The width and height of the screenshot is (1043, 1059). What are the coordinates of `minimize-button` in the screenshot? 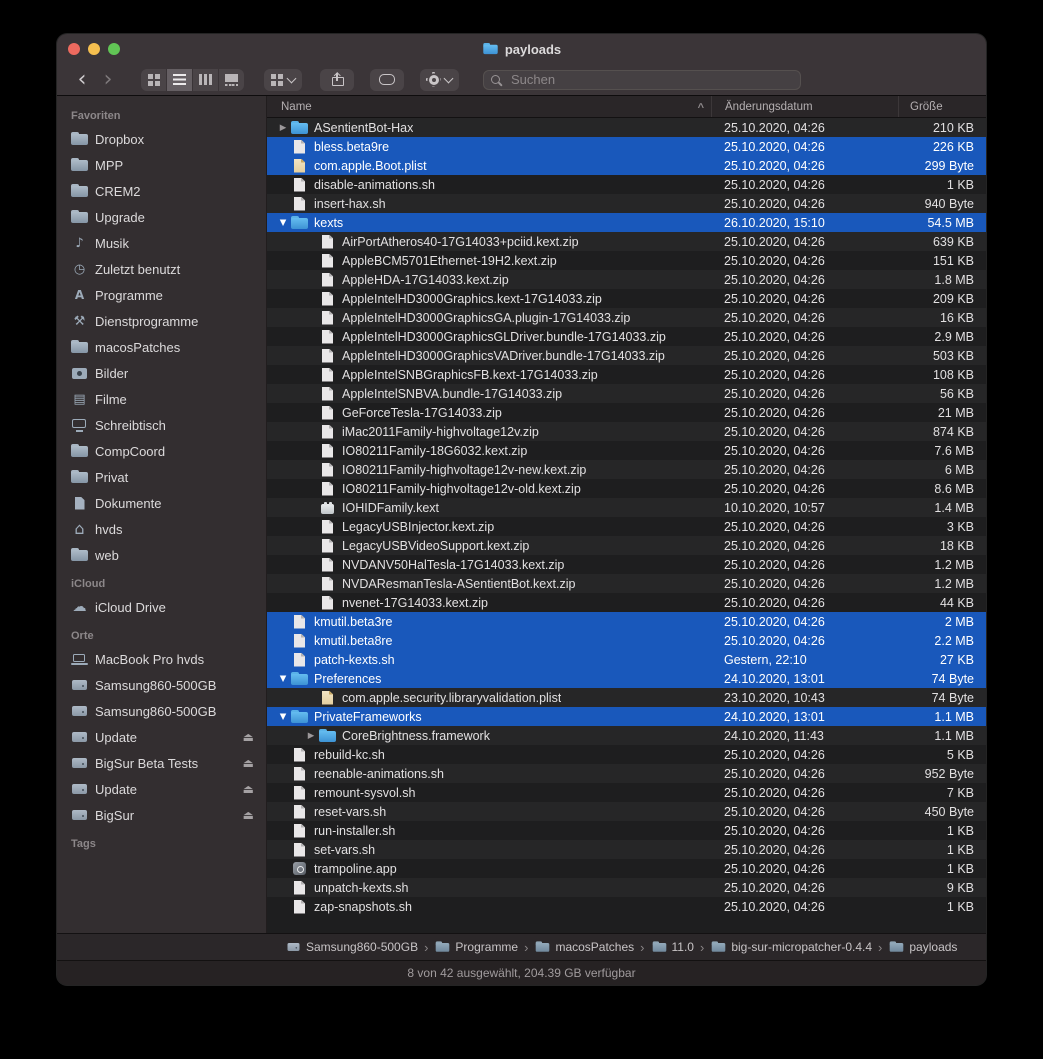 It's located at (94, 49).